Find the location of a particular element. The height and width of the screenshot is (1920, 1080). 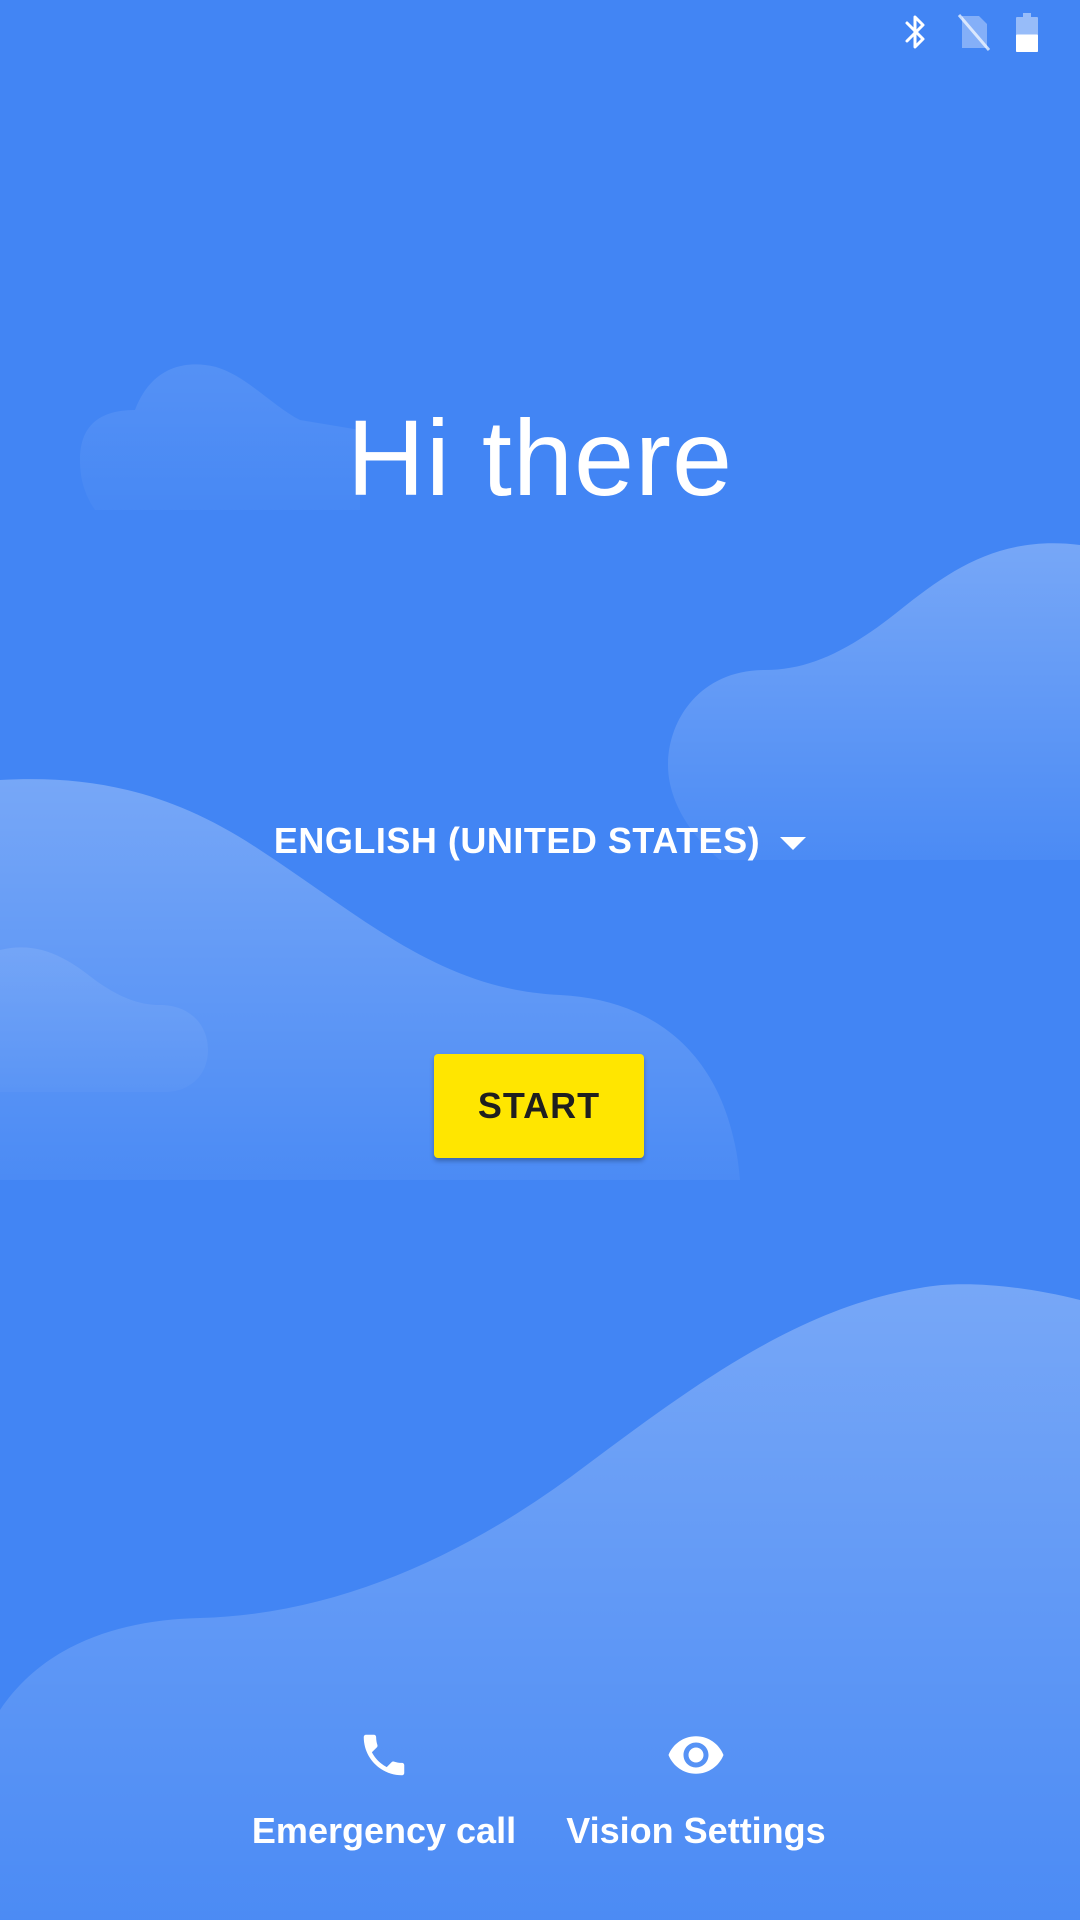

start-button: START is located at coordinates (539, 1106).